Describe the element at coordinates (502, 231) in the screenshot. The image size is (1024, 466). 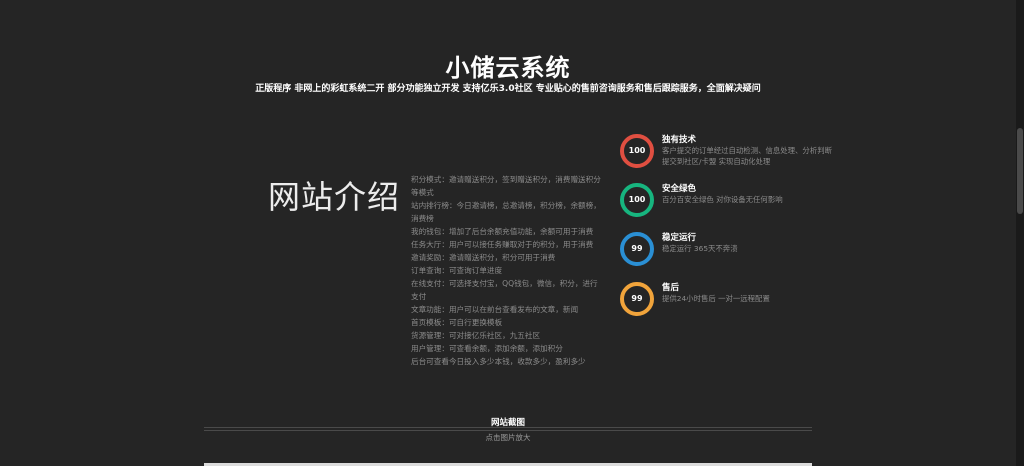
I see `feature-item: 我的钱包：增加了后台余额充值功能，余额可用于消费` at that location.